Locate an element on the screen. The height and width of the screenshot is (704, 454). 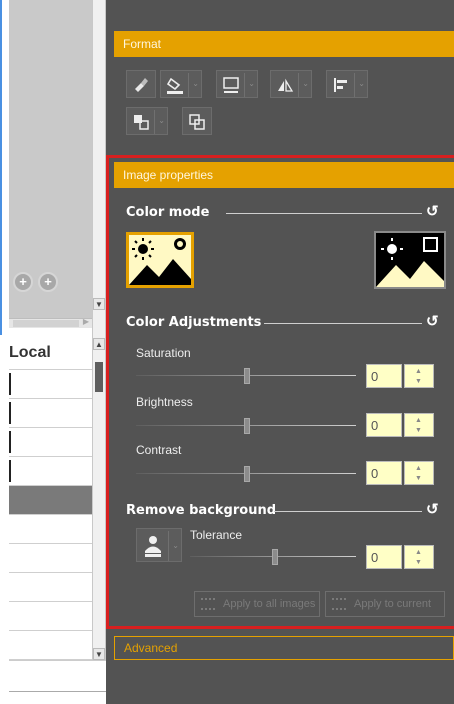
contrast-slider is located at coordinates (246, 474).